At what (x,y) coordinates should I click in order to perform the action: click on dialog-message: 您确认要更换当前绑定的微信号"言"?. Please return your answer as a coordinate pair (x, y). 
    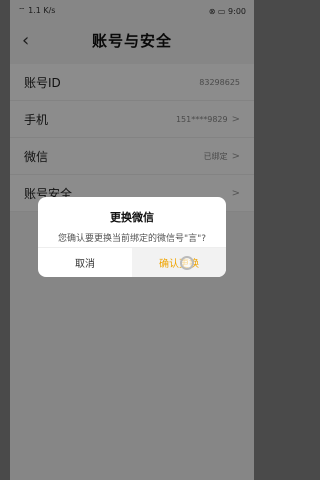
    Looking at the image, I should click on (132, 239).